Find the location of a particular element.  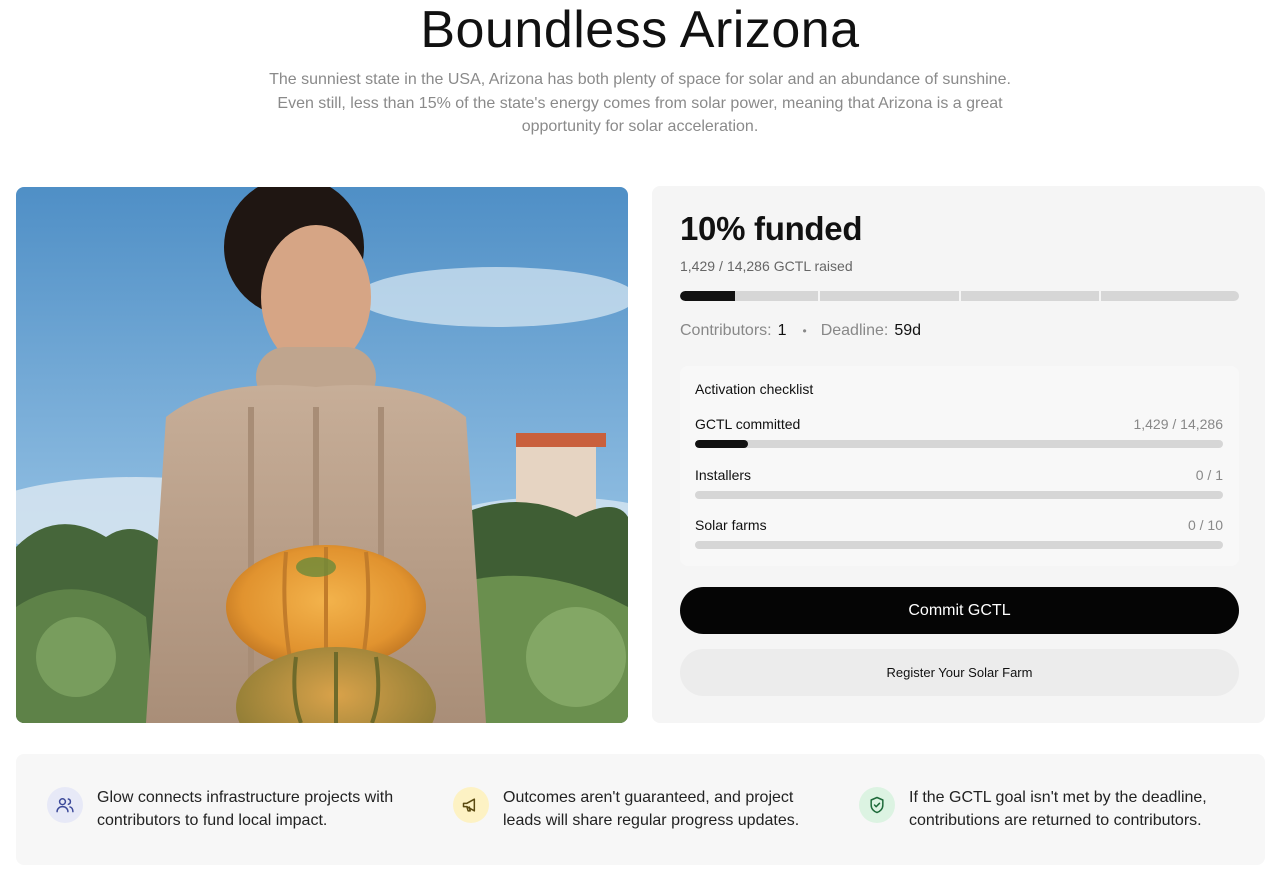

users-icon is located at coordinates (65, 805).